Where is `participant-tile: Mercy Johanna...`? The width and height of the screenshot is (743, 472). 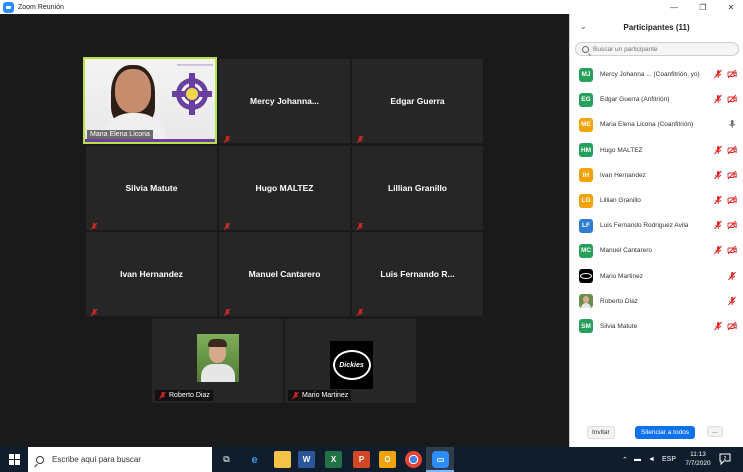
participant-tile: Mercy Johanna... is located at coordinates (284, 101).